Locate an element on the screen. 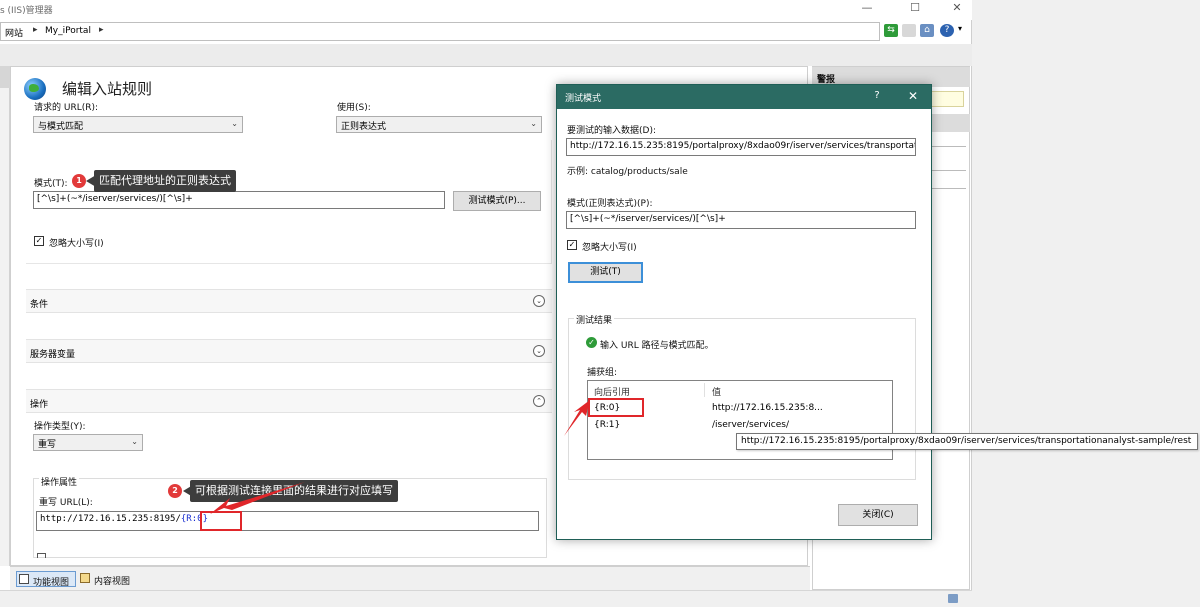 The height and width of the screenshot is (607, 1200). requested-url-label: 请求的 URL(R): is located at coordinates (66, 108).